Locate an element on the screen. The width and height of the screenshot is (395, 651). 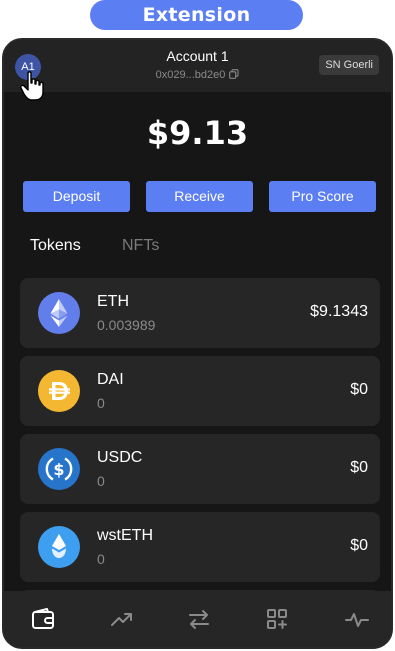
token-name: ETH is located at coordinates (113, 301).